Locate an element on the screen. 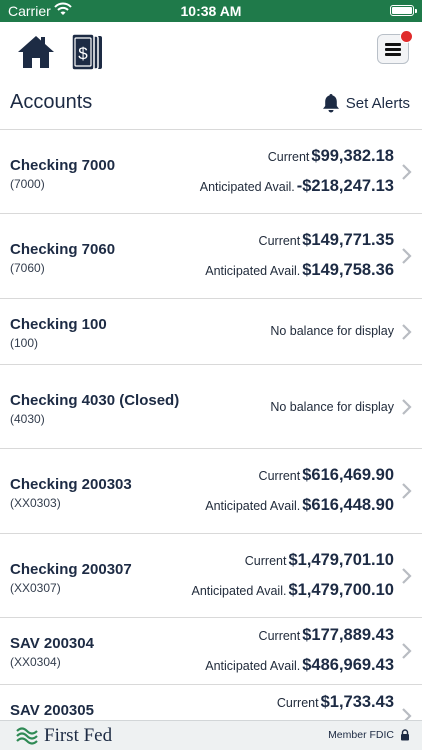  current-amount: $149,771.35 is located at coordinates (348, 240).